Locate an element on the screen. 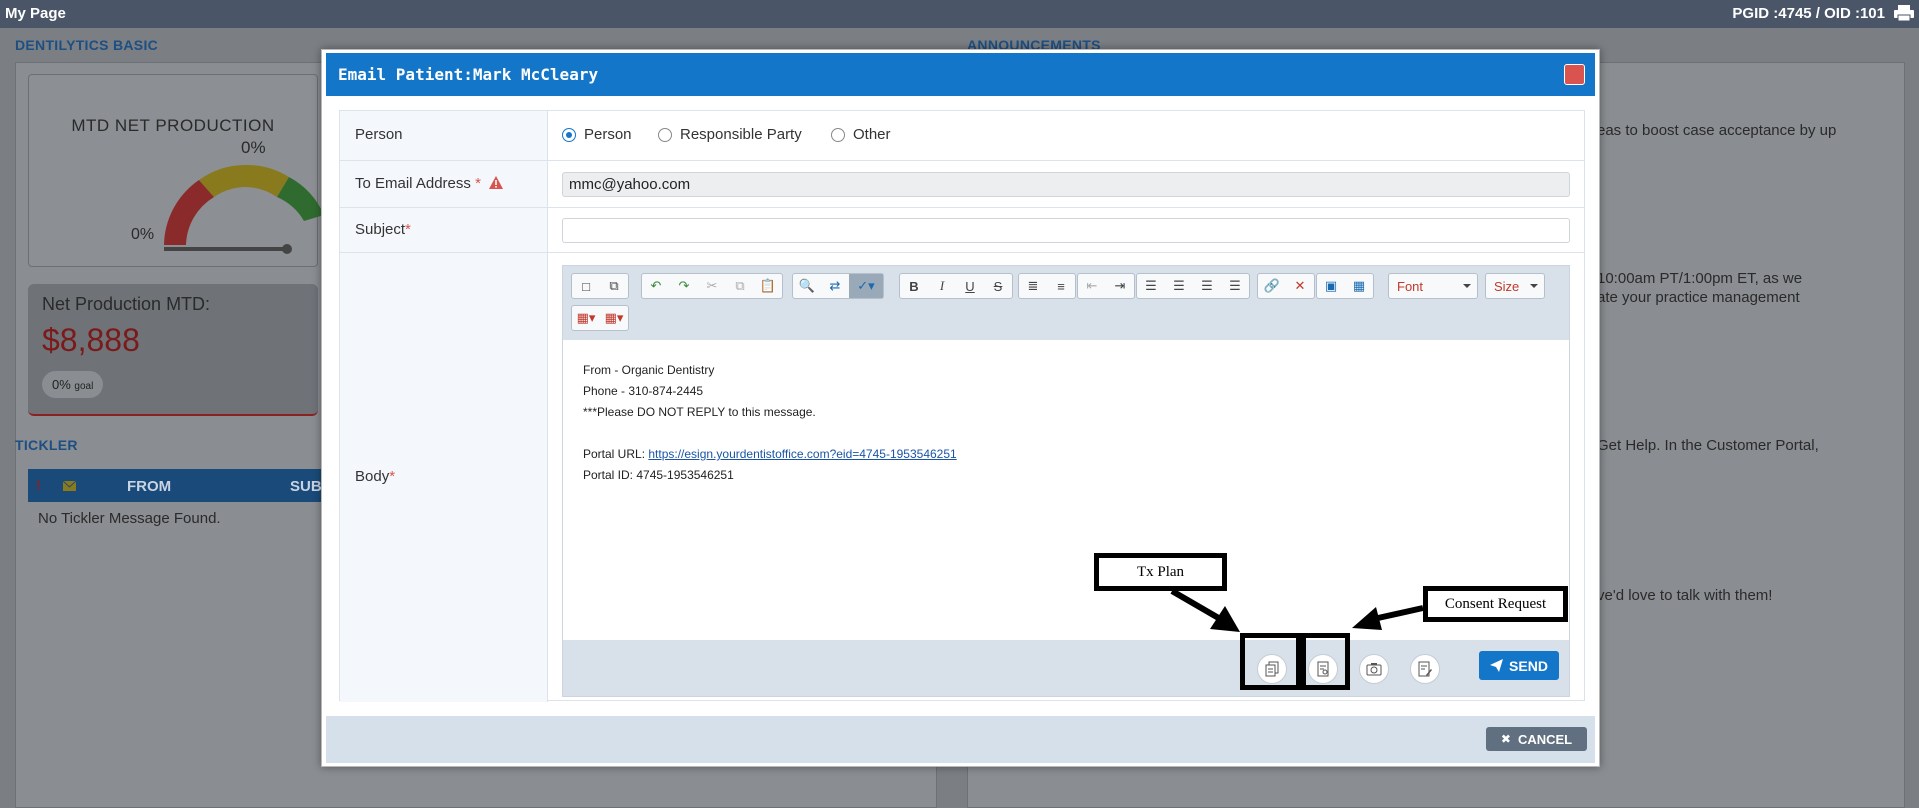 Image resolution: width=1919 pixels, height=808 pixels. table-icon: ▦ is located at coordinates (1359, 286).